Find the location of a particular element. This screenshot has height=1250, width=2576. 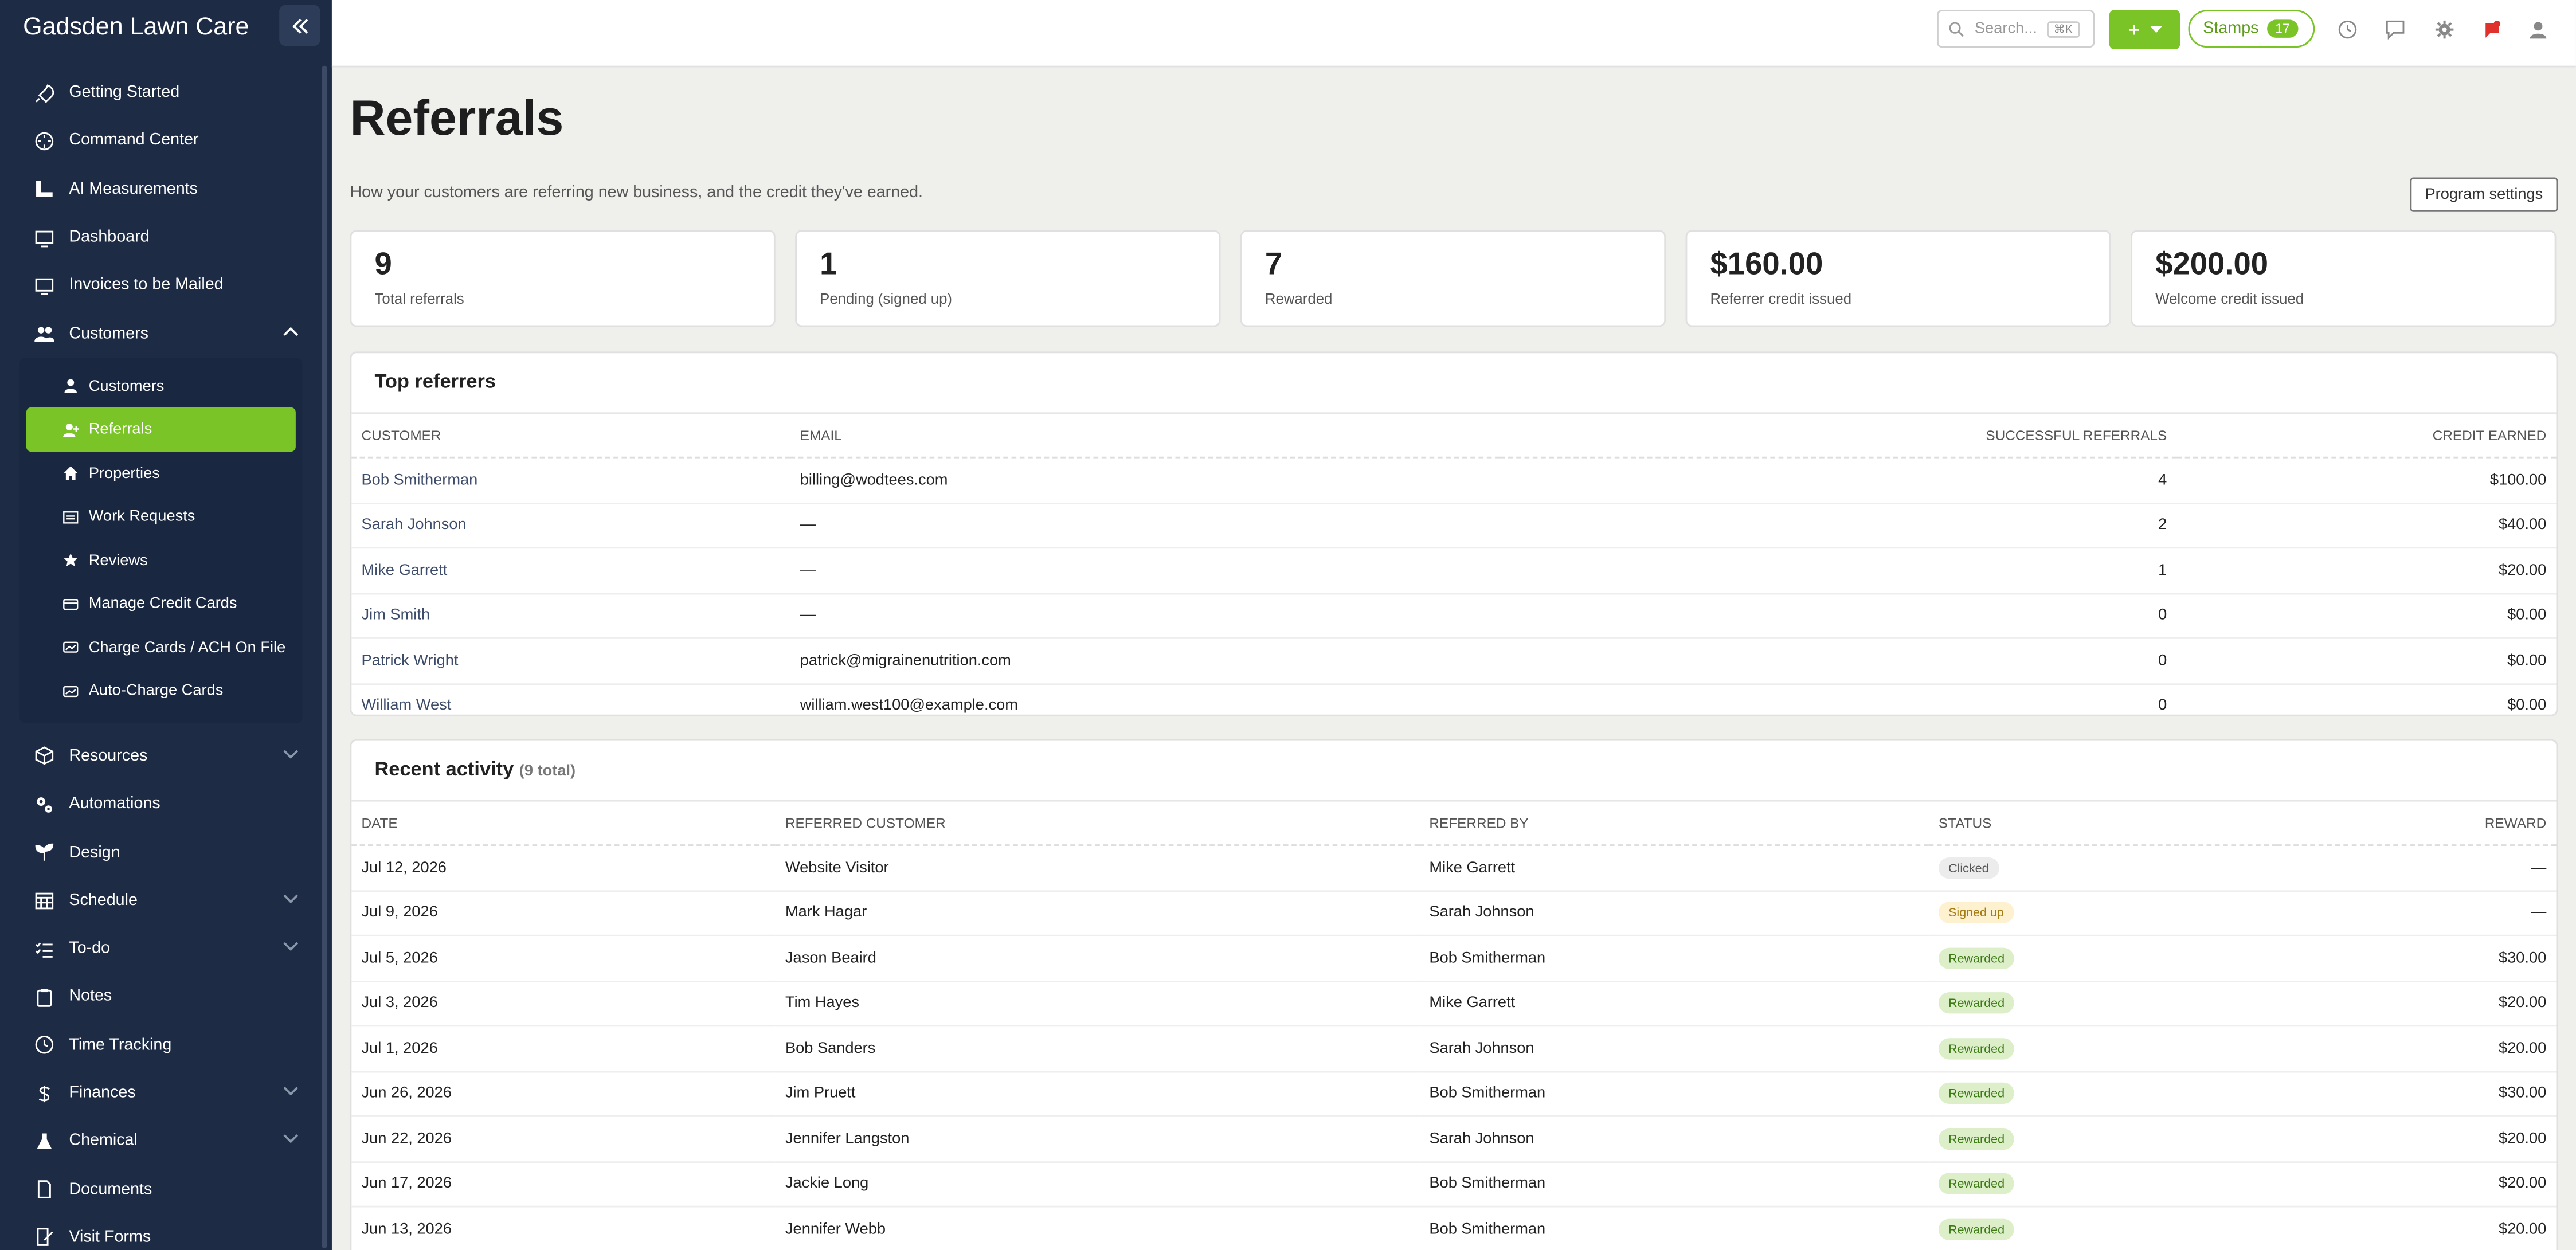

table-row: Mike Garrett —1 $20.00 is located at coordinates (1454, 570).